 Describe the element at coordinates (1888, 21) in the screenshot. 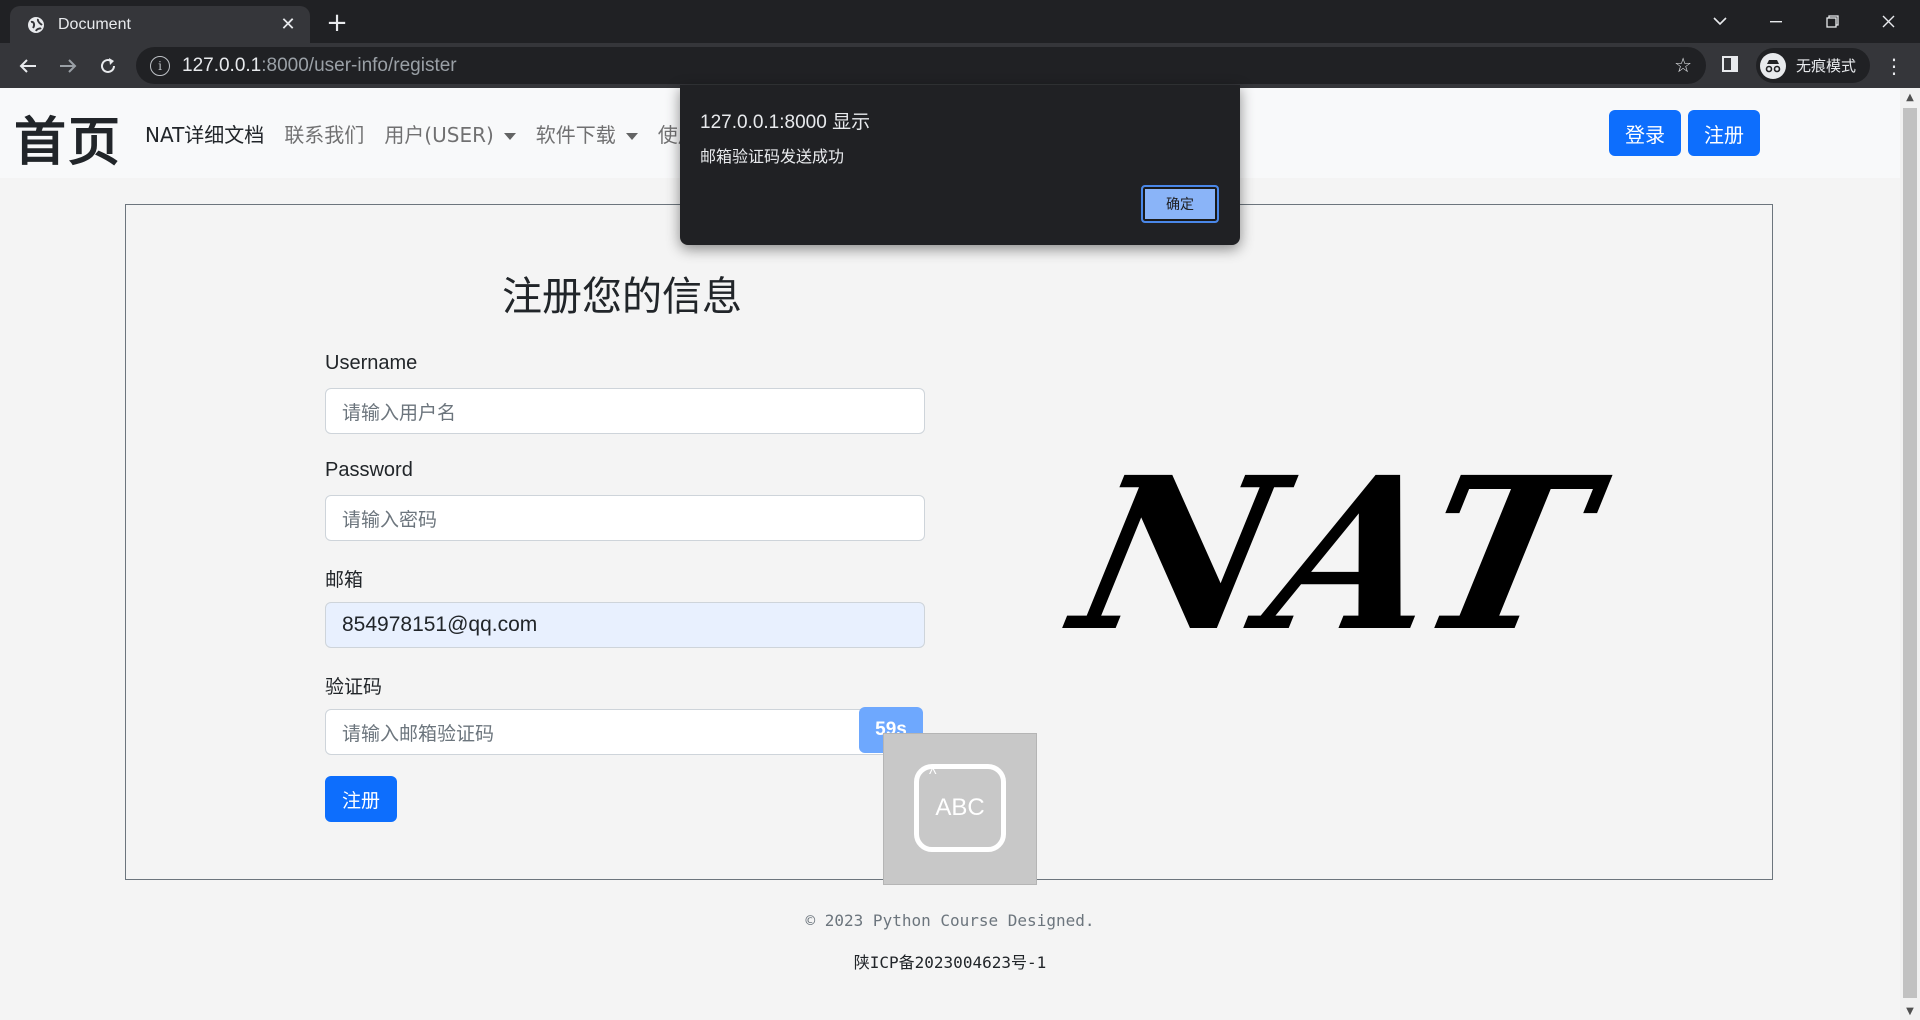

I see `close-window-button` at that location.